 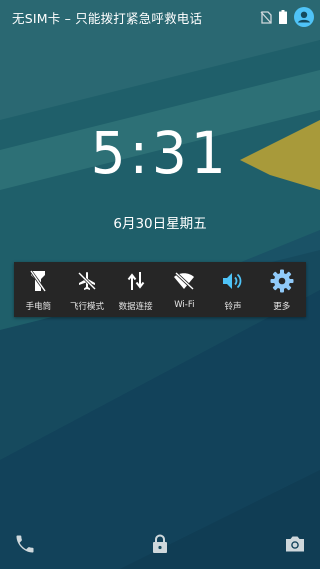 I want to click on lock-icon, so click(x=160, y=544).